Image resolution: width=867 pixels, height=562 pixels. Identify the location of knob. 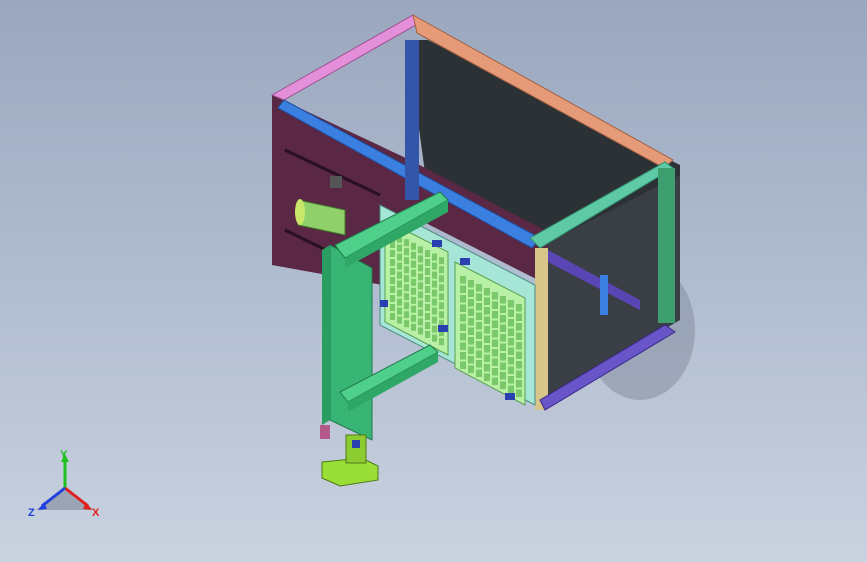
(336, 182).